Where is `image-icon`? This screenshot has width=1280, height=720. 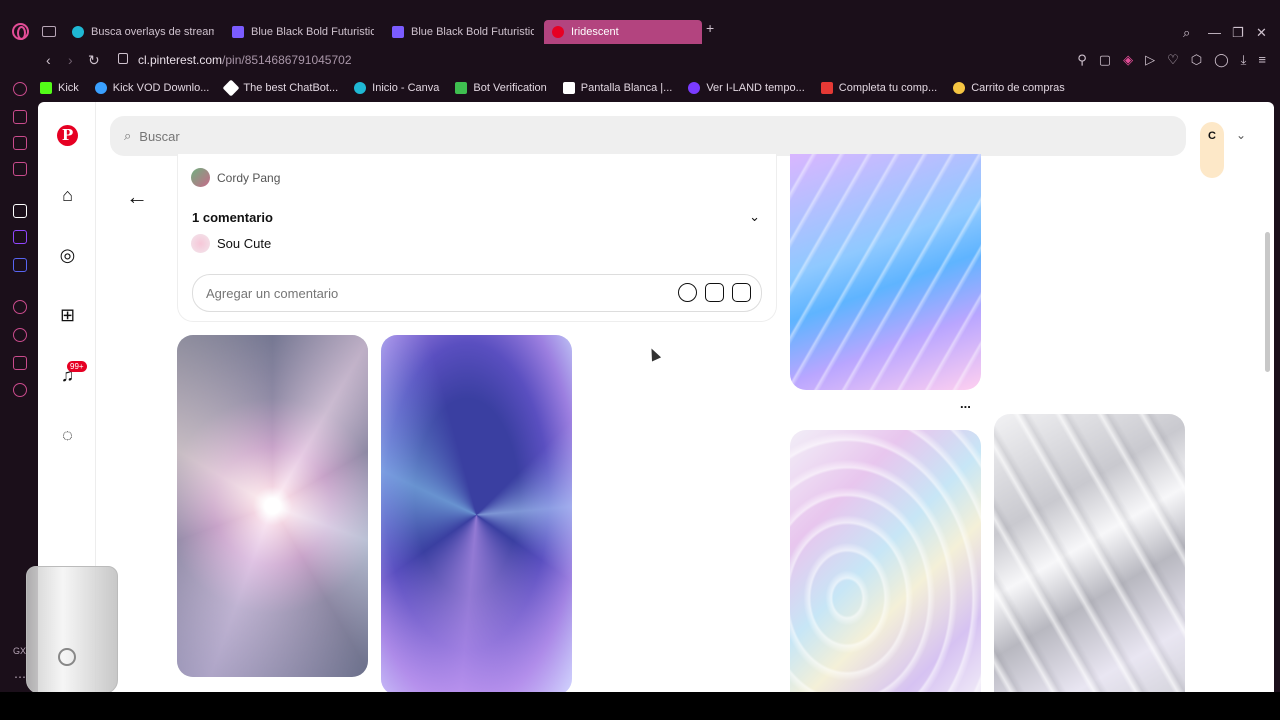
image-icon is located at coordinates (741, 292).